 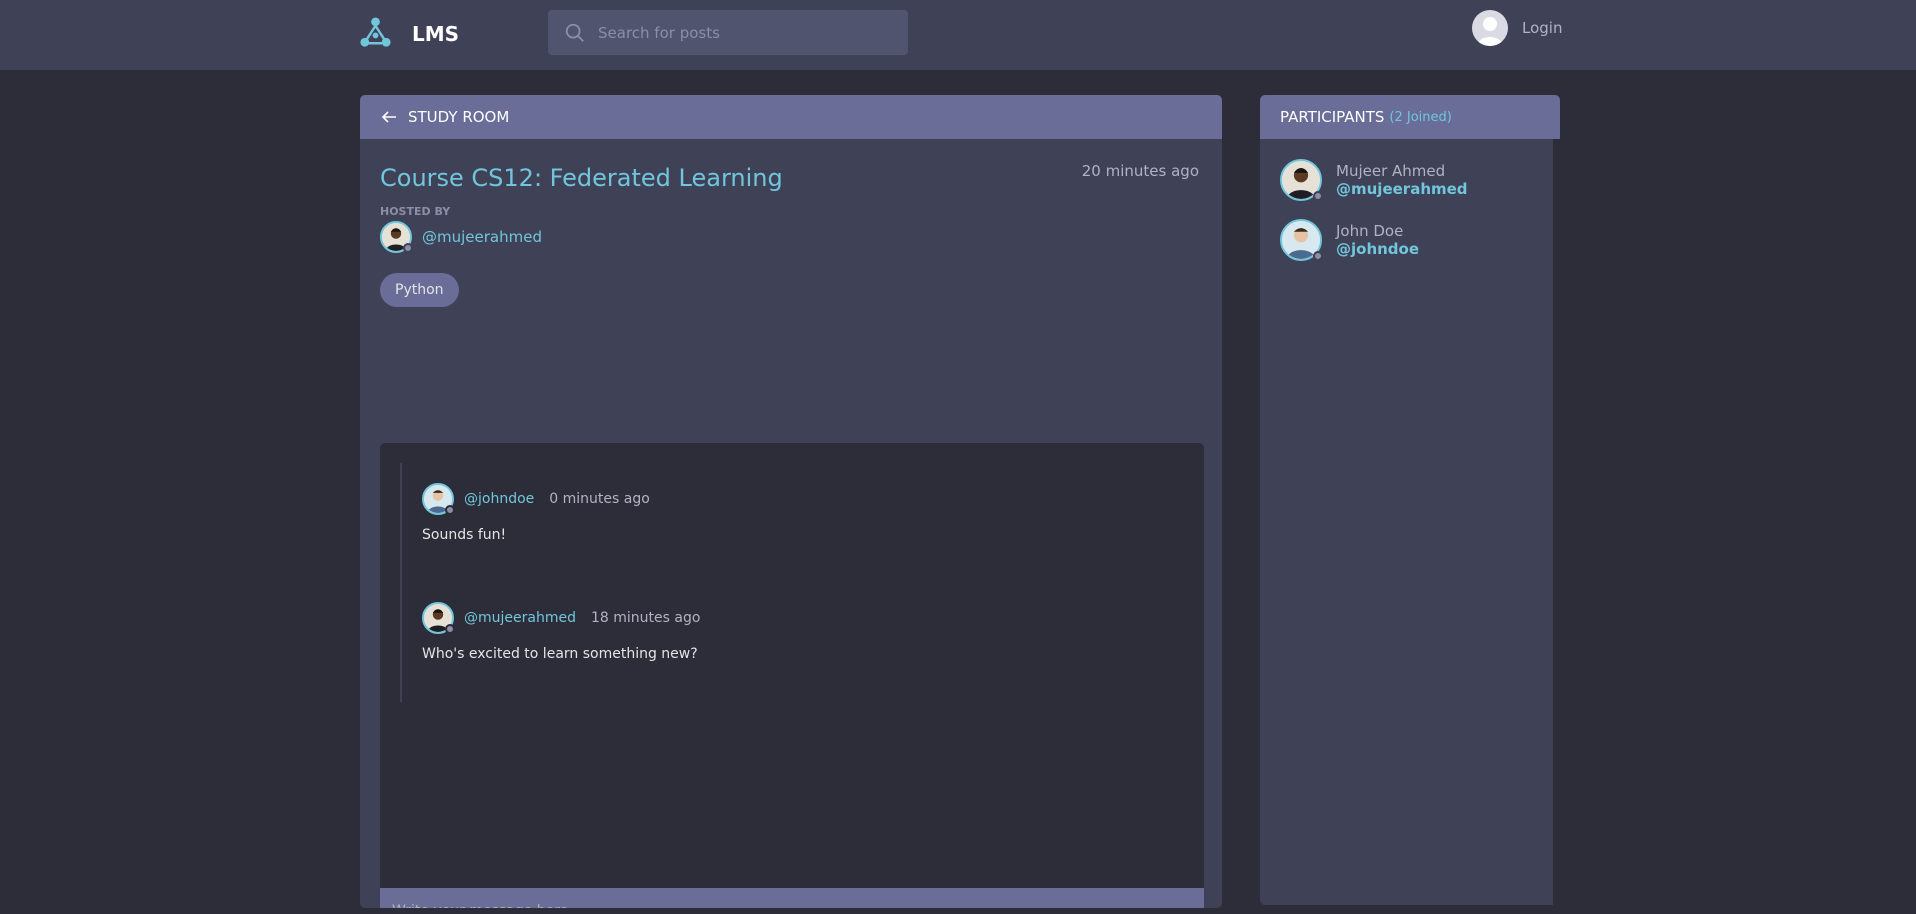 What do you see at coordinates (375, 32) in the screenshot?
I see `logo-icon` at bounding box center [375, 32].